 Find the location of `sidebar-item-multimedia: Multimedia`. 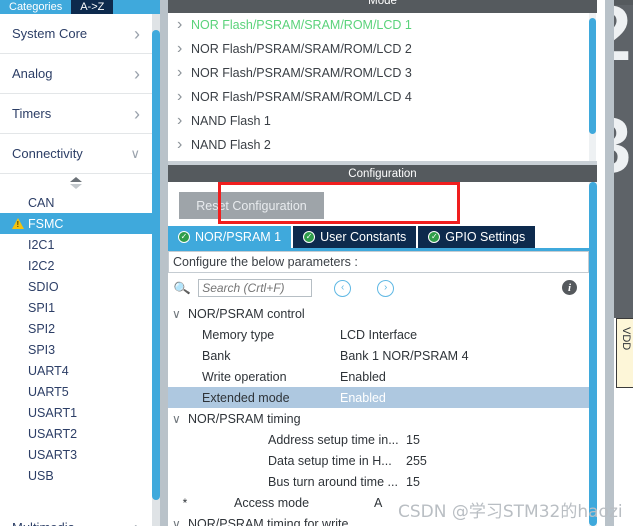

sidebar-item-multimedia: Multimedia is located at coordinates (76, 517).